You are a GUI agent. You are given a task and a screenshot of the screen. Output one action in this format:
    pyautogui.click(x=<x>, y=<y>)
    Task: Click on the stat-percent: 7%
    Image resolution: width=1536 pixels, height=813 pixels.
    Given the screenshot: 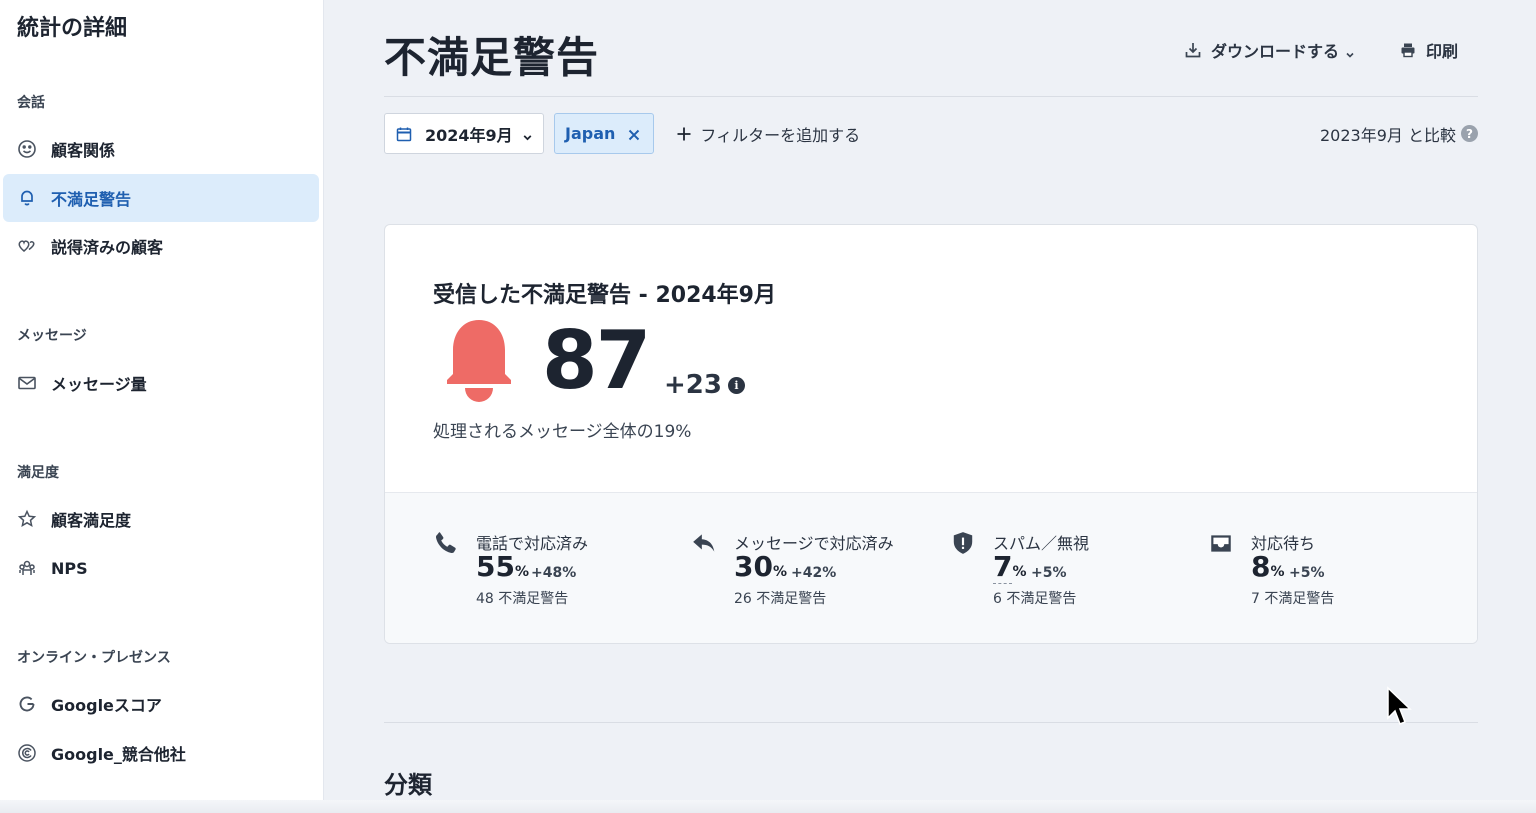 What is the action you would take?
    pyautogui.click(x=1010, y=567)
    